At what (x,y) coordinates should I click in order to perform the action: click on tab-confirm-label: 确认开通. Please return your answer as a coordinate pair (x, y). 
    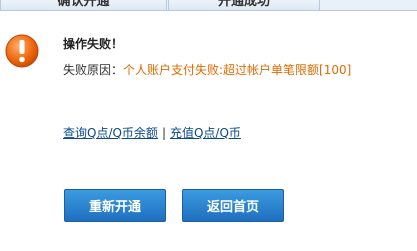
    Looking at the image, I should click on (83, 4).